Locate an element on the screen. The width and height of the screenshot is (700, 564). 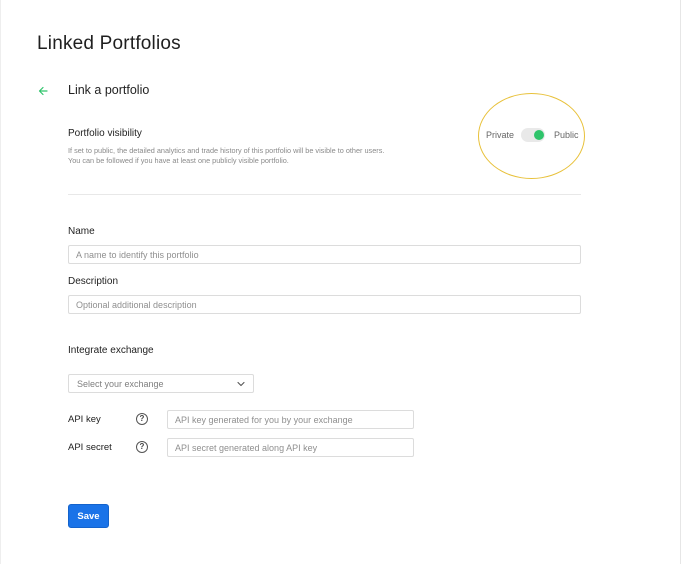
api-secret-help-icon: ? is located at coordinates (142, 447).